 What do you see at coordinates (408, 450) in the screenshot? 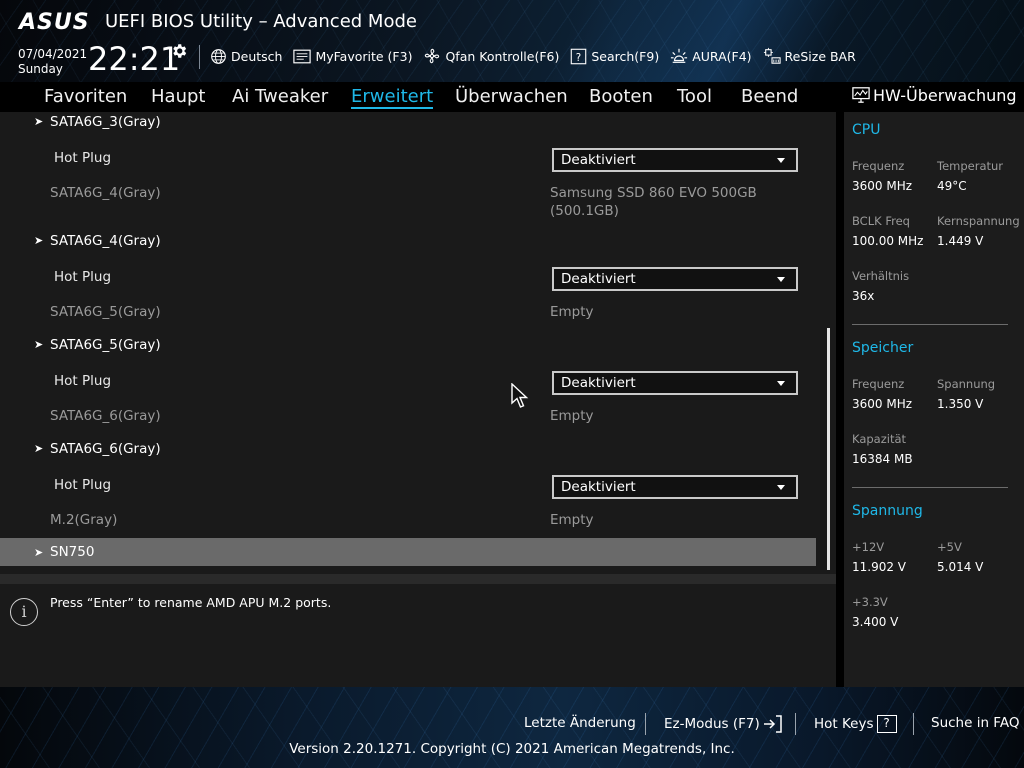
I see `submenu-sata6g-6: ➤ SATA6G_6(Gray)` at bounding box center [408, 450].